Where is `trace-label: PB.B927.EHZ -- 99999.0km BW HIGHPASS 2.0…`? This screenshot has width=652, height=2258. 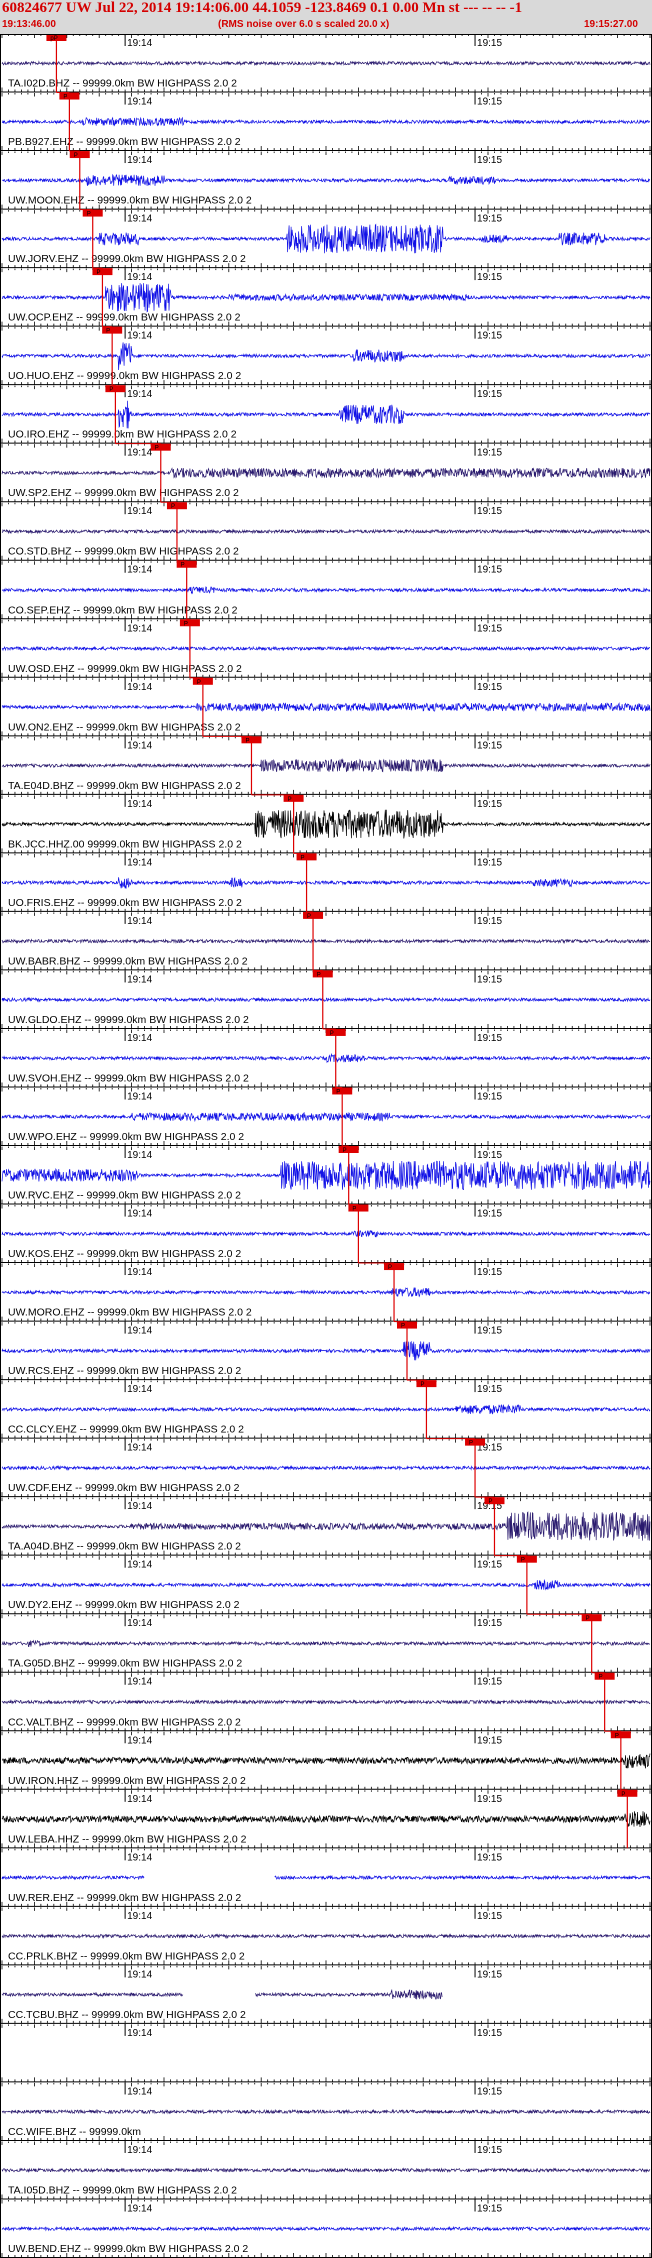 trace-label: PB.B927.EHZ -- 99999.0km BW HIGHPASS 2.0… is located at coordinates (124, 142).